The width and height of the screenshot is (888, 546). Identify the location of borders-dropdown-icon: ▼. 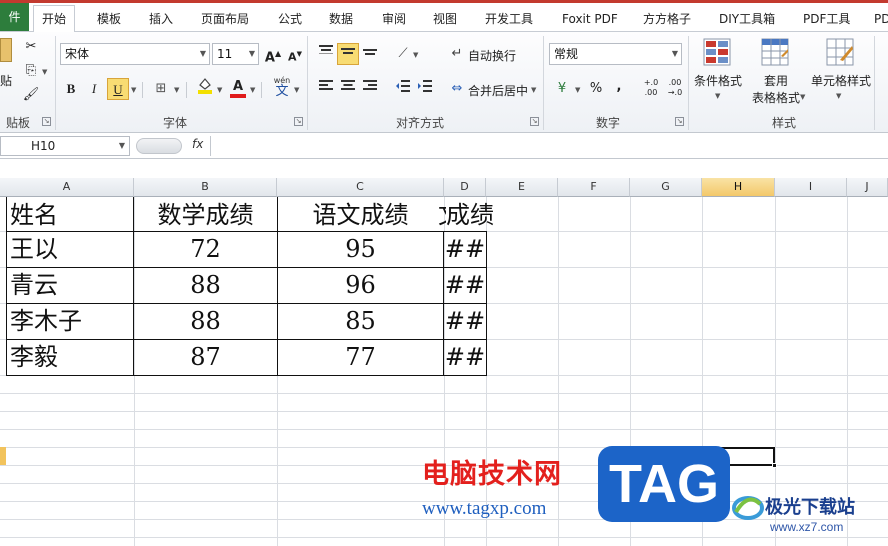
(176, 90).